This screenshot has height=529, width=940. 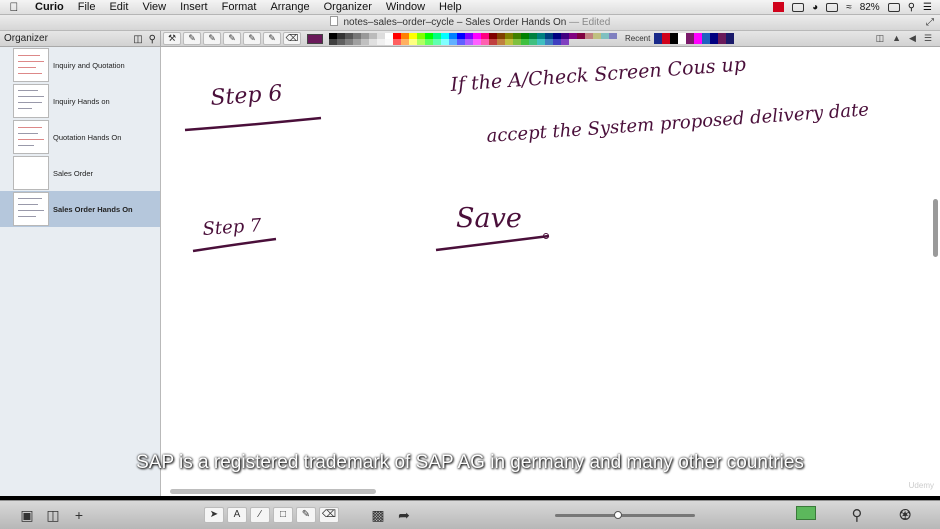 What do you see at coordinates (192, 38) in the screenshot?
I see `pen-tool-1-icon: ✎` at bounding box center [192, 38].